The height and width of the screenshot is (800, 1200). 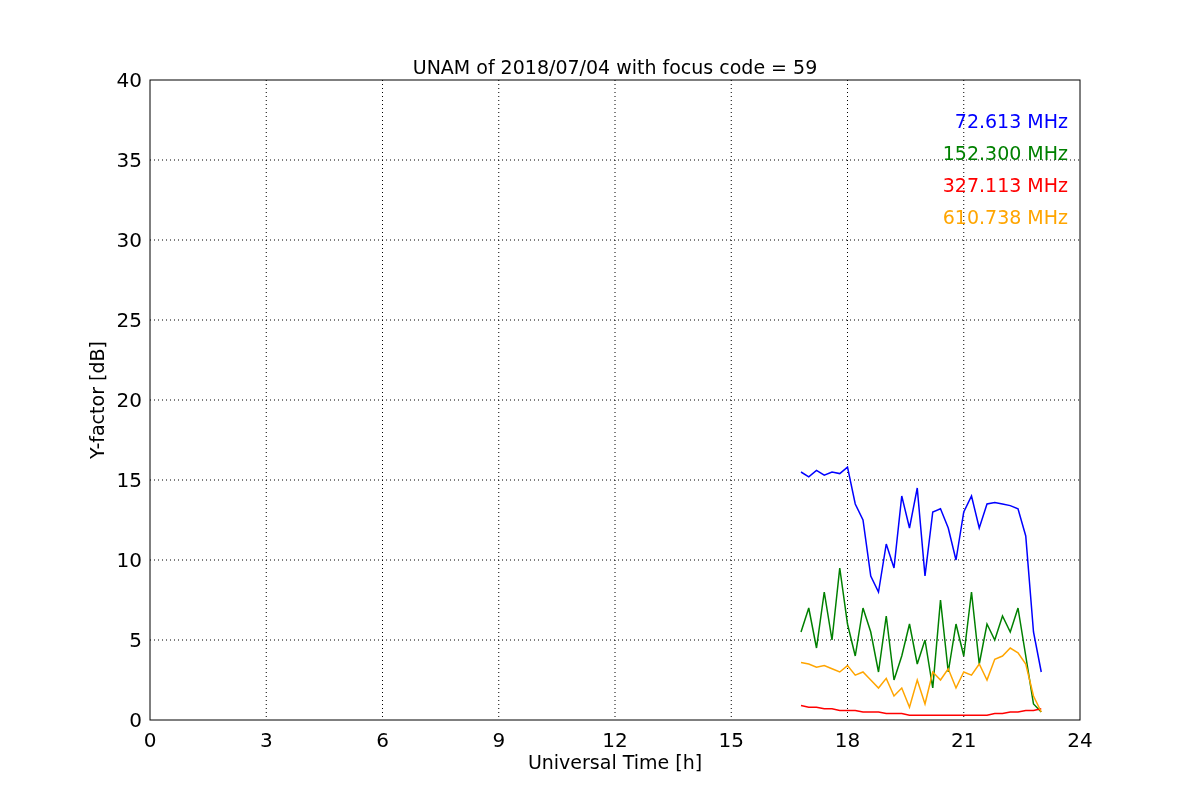 What do you see at coordinates (129, 80) in the screenshot?
I see `y-tick-label: 40` at bounding box center [129, 80].